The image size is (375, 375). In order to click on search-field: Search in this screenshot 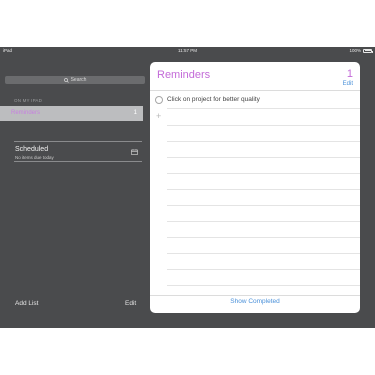, I will do `click(75, 80)`.